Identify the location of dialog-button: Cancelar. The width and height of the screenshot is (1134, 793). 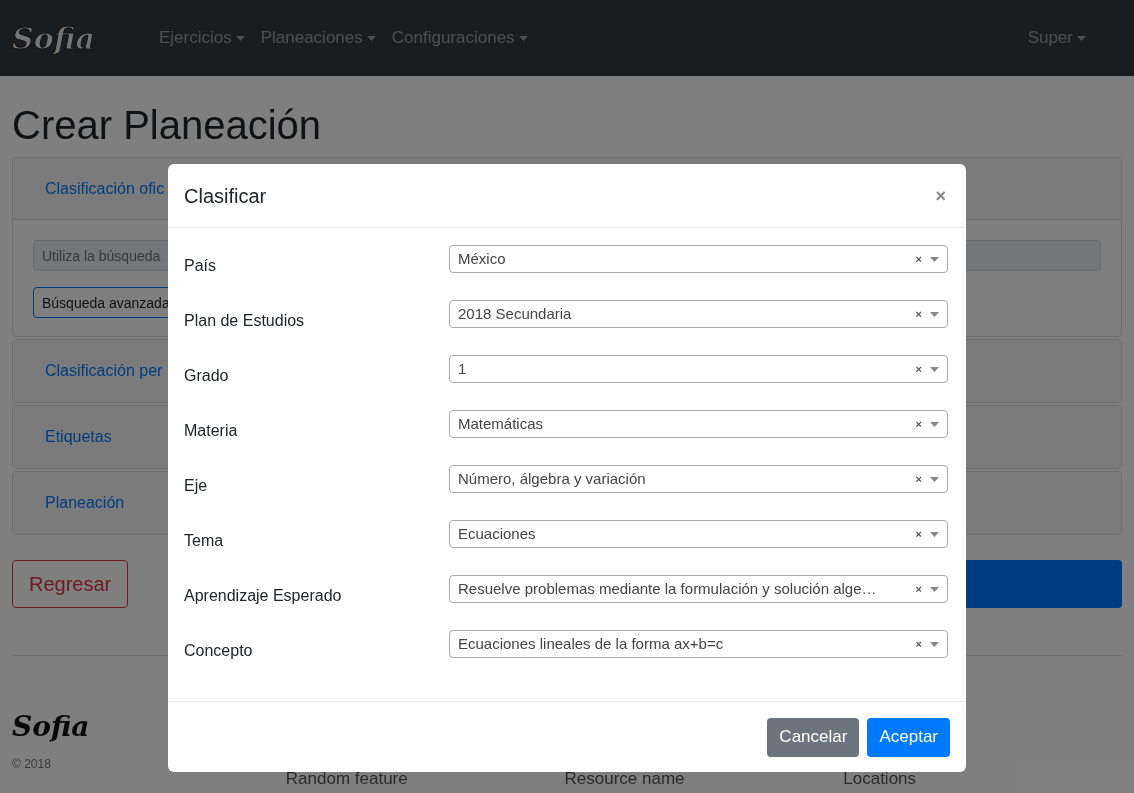
(813, 737).